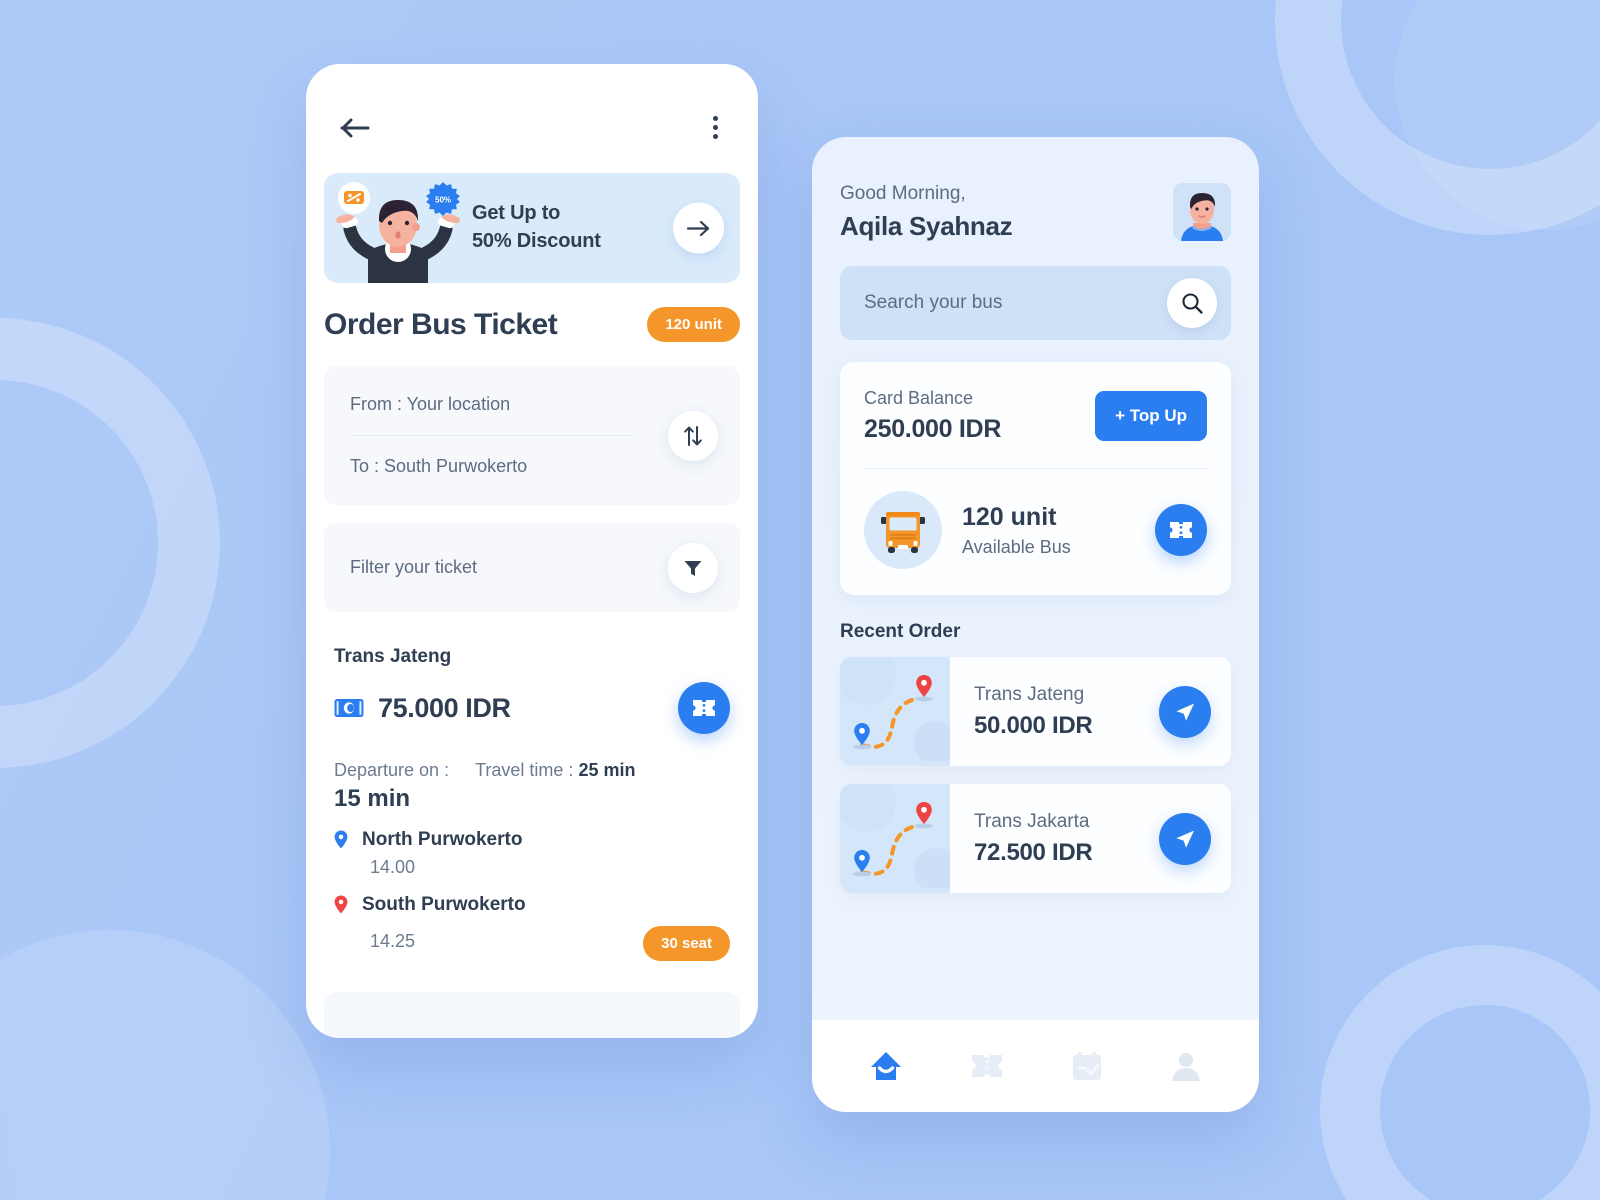 This screenshot has height=1200, width=1600. I want to click on promo-banner: 50% Get Up to 50% Discount, so click(532, 228).